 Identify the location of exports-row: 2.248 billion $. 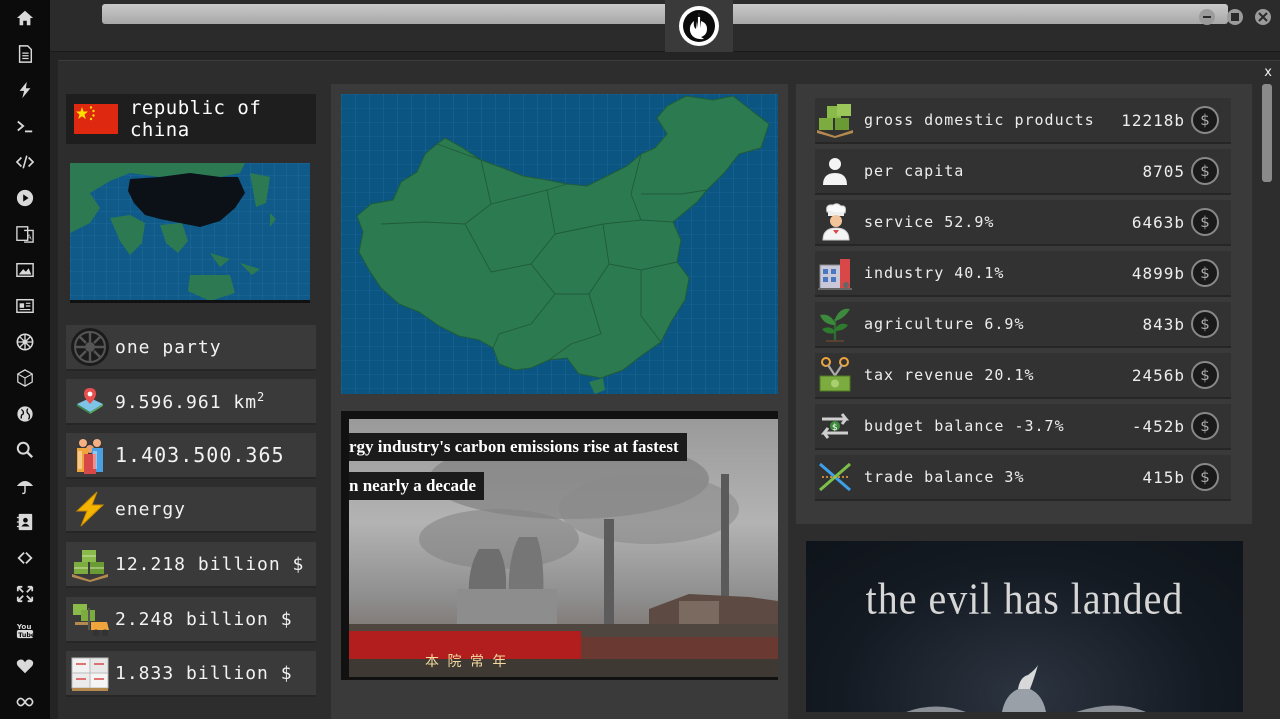
(191, 620).